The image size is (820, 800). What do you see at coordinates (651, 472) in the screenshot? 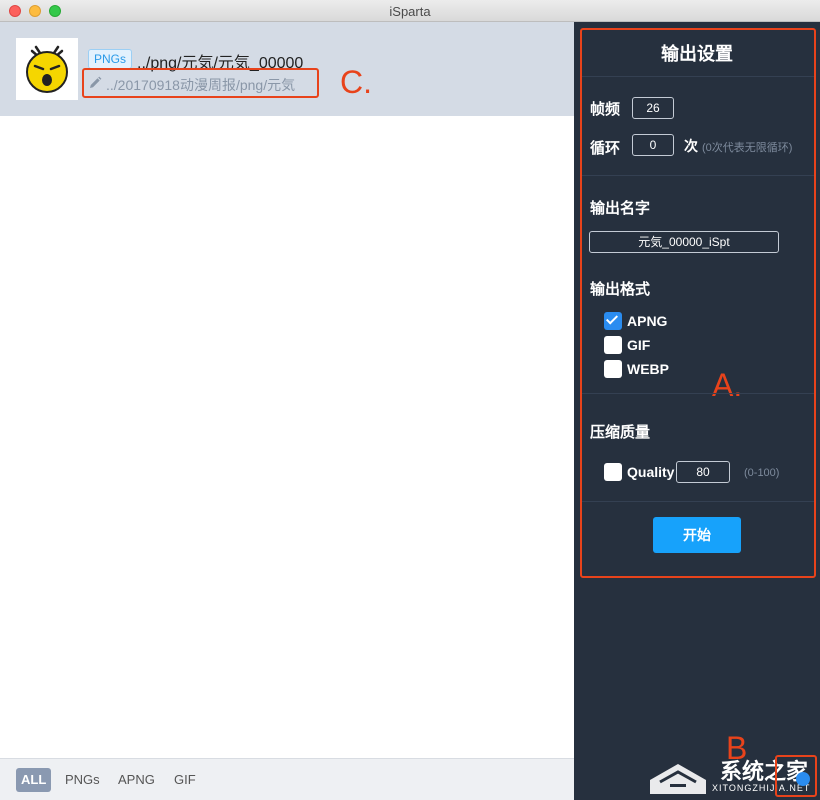
I see `quality-label: Quality` at bounding box center [651, 472].